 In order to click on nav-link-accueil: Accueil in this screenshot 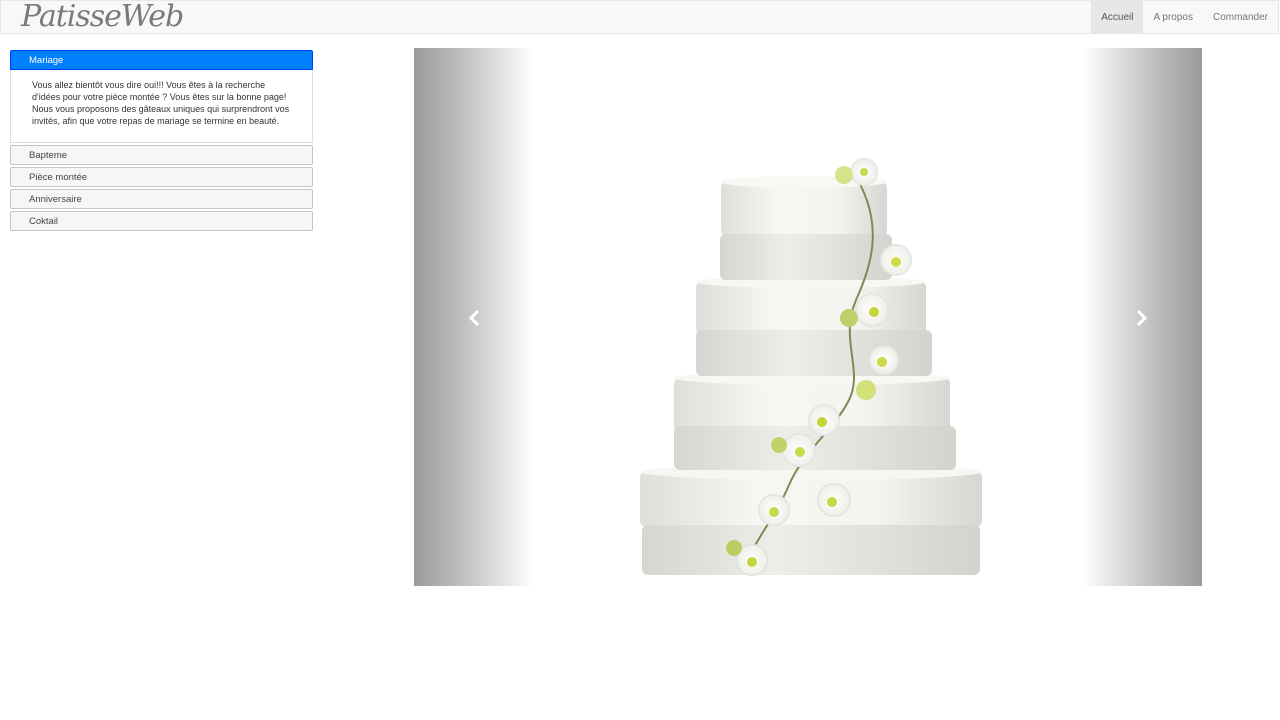, I will do `click(1117, 17)`.